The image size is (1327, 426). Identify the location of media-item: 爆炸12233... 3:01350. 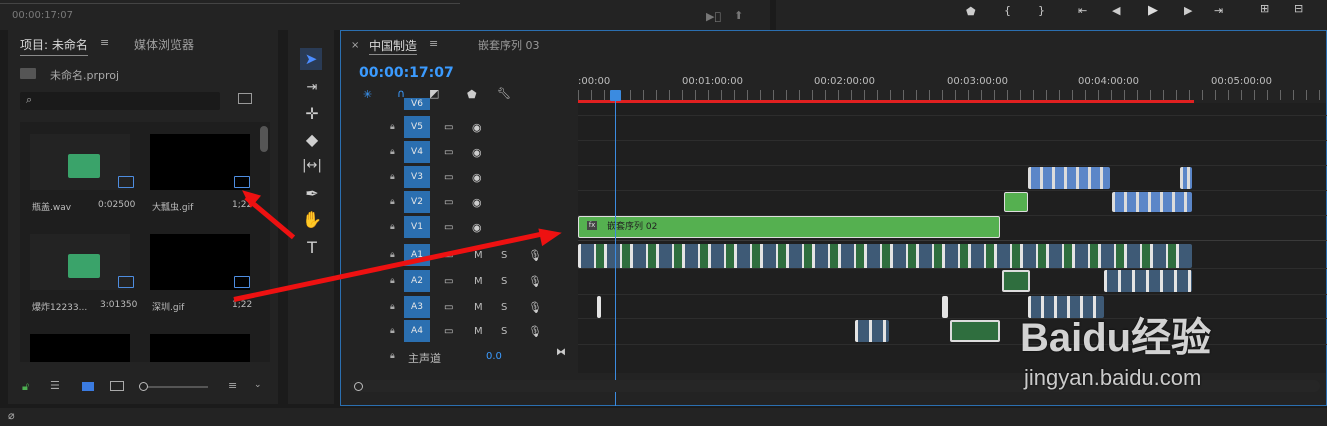
(82, 276).